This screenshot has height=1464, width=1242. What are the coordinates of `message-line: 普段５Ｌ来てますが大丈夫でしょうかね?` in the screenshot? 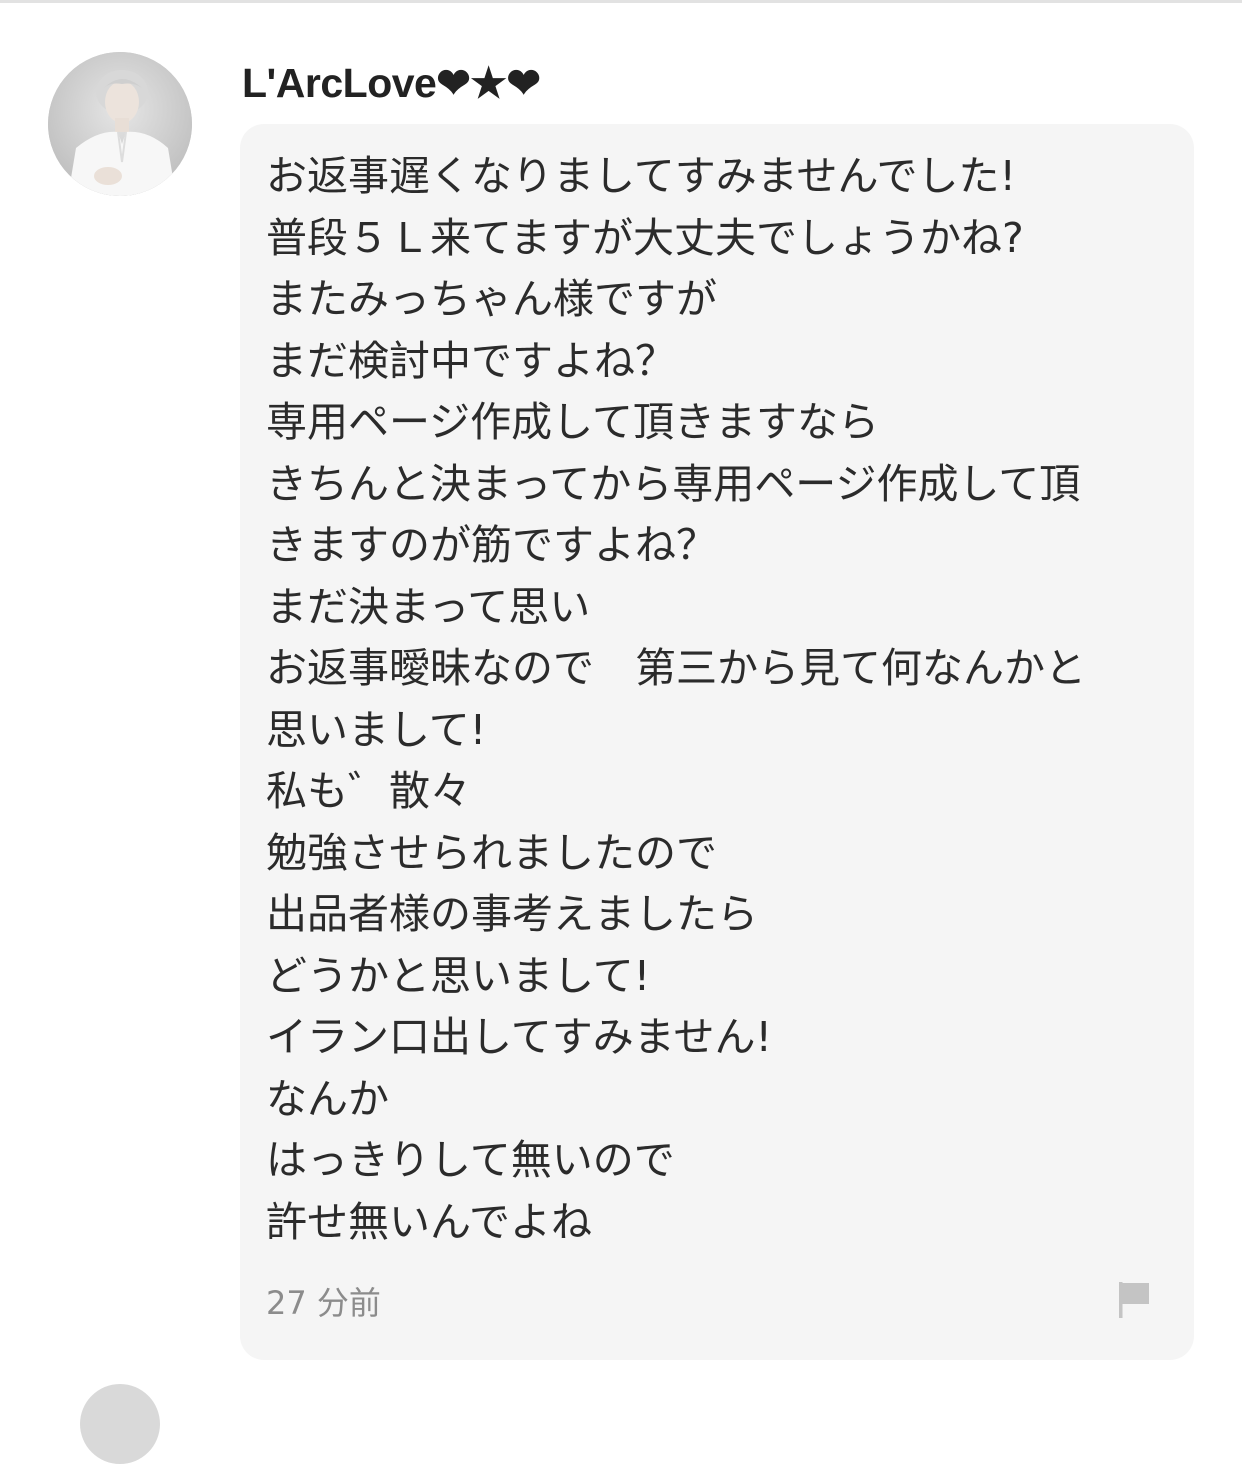 It's located at (645, 237).